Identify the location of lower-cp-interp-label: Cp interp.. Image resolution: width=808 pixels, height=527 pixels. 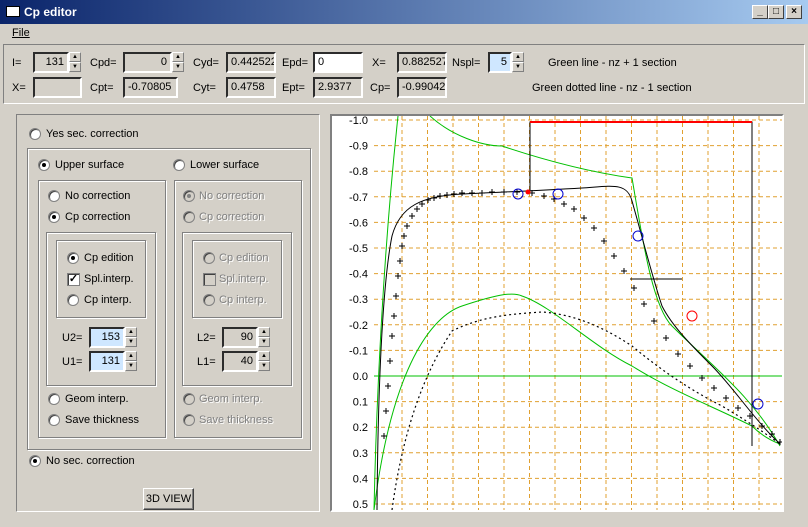
(243, 300).